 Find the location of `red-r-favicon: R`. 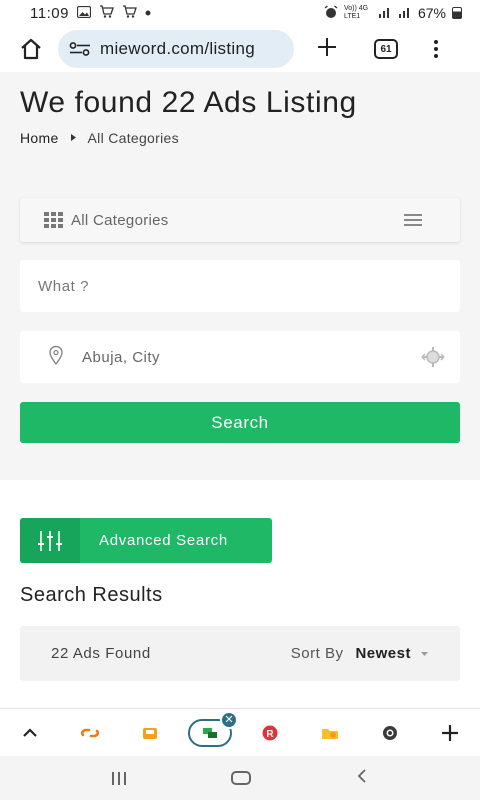

red-r-favicon: R is located at coordinates (270, 732).